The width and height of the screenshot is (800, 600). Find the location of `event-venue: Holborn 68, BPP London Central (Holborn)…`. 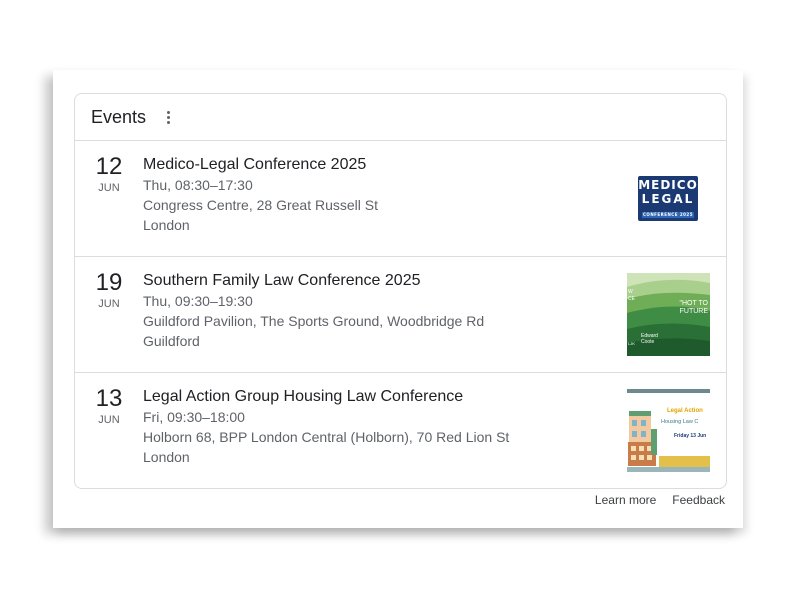

event-venue: Holborn 68, BPP London Central (Holborn)… is located at coordinates (326, 437).